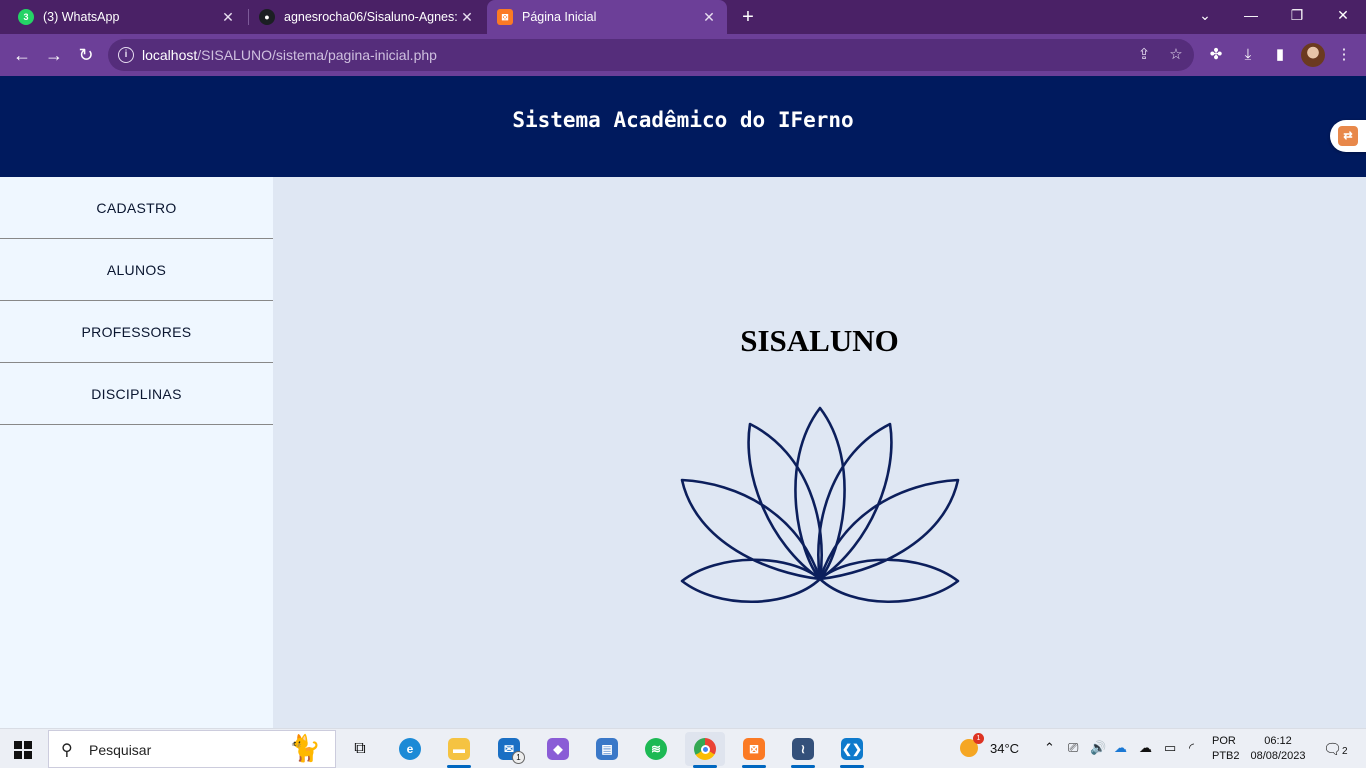  I want to click on mail-badge: 1, so click(518, 757).